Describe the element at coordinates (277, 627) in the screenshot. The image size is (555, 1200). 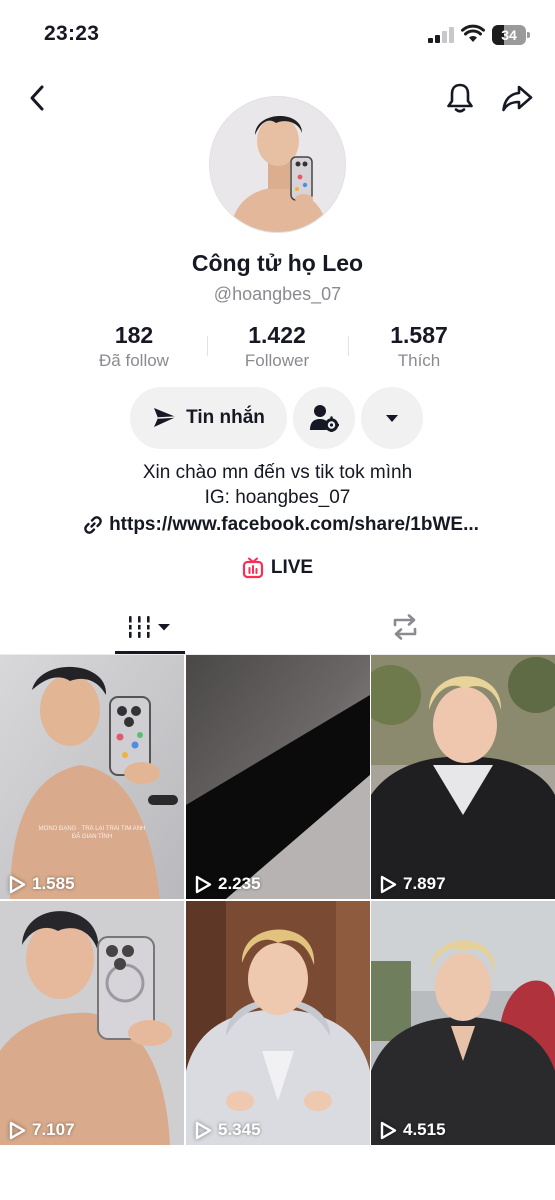
I see `content-tabs` at that location.